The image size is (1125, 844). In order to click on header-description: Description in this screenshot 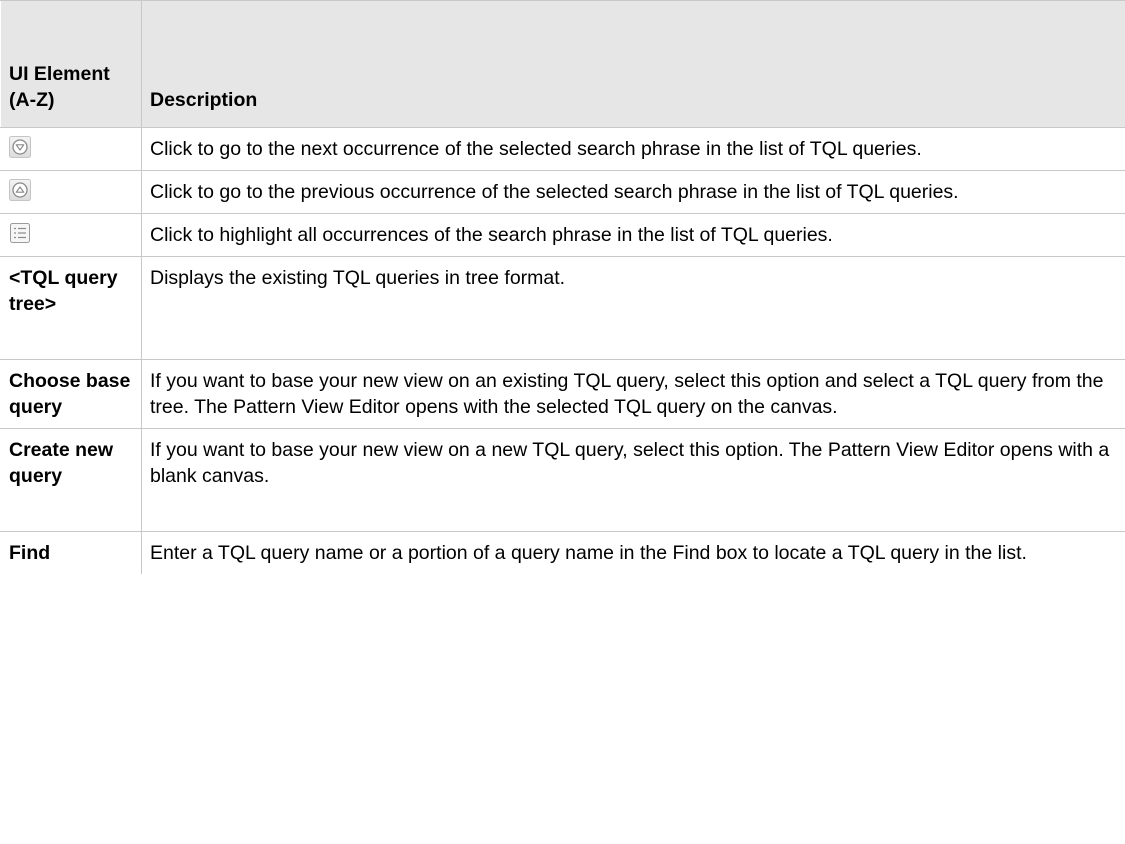, I will do `click(633, 64)`.